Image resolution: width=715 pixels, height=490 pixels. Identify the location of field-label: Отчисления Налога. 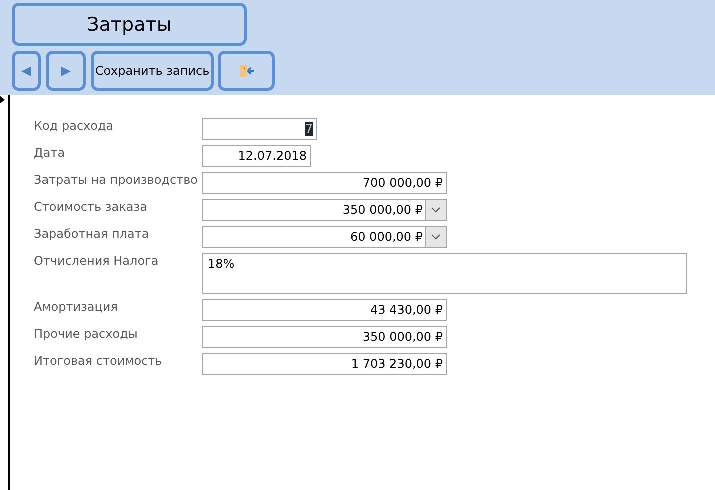
(97, 261).